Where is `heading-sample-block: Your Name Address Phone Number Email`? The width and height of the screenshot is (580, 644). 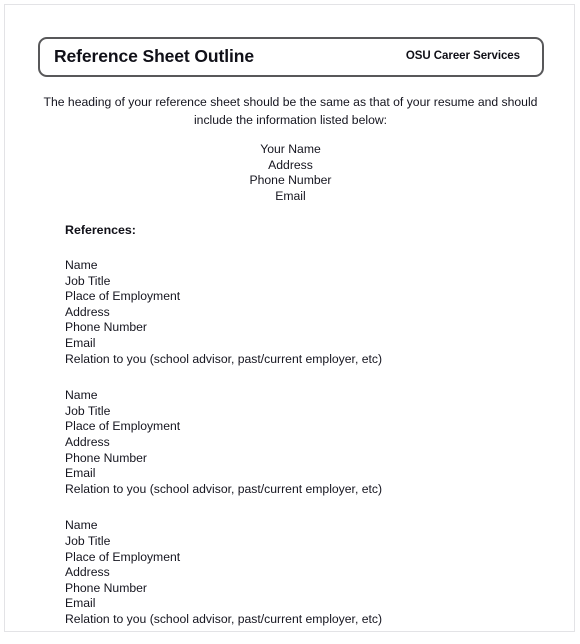 heading-sample-block: Your Name Address Phone Number Email is located at coordinates (290, 173).